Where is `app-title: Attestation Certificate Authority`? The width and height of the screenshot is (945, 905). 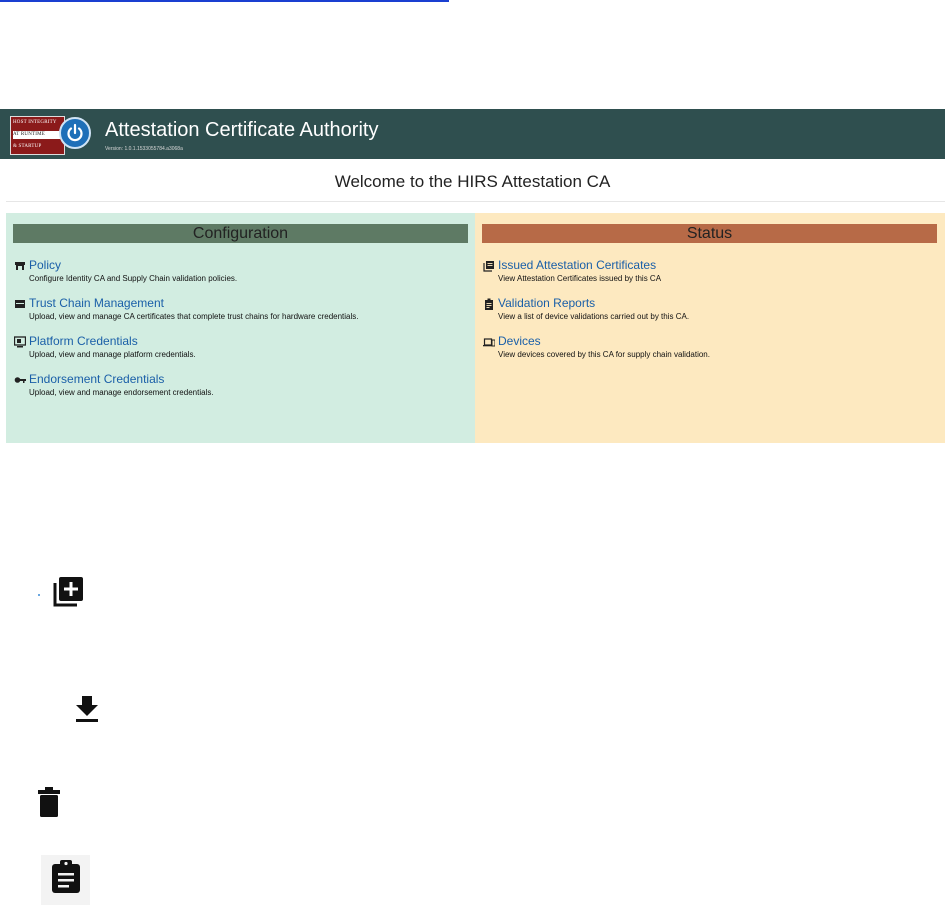 app-title: Attestation Certificate Authority is located at coordinates (242, 130).